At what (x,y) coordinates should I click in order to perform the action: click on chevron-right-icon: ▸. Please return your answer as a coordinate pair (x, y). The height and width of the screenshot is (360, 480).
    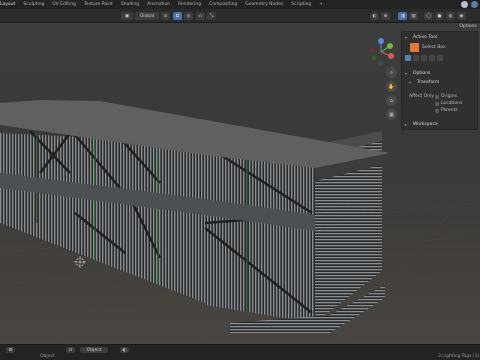
    Looking at the image, I should click on (406, 124).